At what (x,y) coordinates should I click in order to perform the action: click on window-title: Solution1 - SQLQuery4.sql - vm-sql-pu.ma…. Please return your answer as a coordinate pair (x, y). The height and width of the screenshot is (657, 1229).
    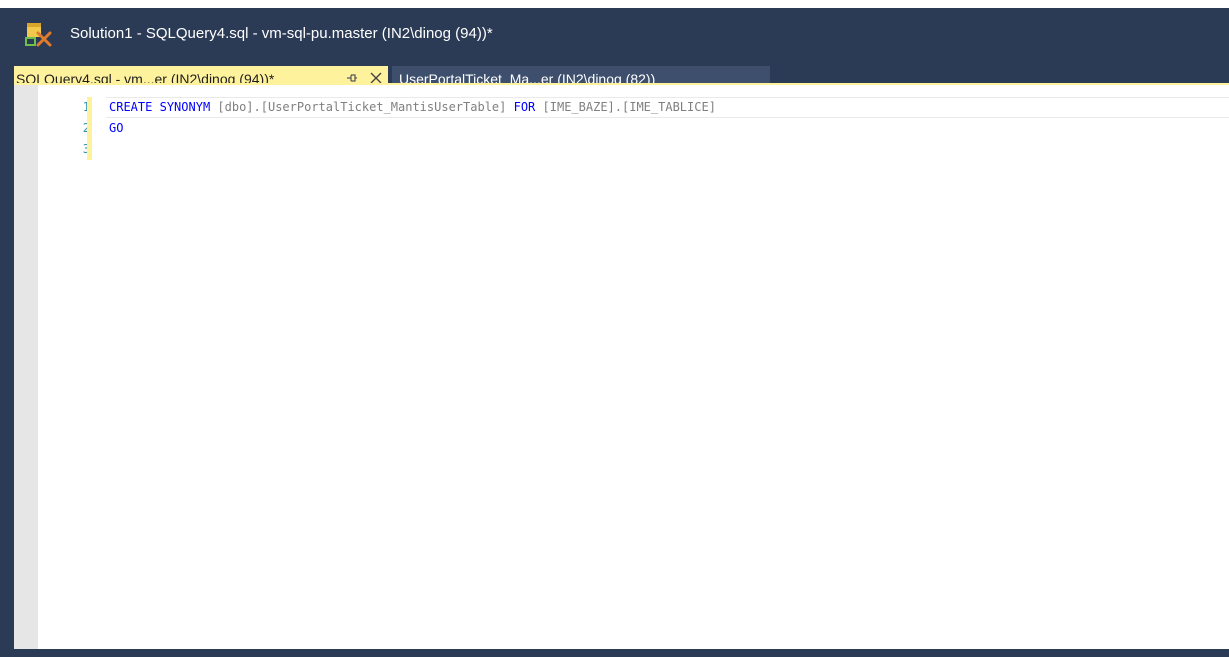
    Looking at the image, I should click on (281, 33).